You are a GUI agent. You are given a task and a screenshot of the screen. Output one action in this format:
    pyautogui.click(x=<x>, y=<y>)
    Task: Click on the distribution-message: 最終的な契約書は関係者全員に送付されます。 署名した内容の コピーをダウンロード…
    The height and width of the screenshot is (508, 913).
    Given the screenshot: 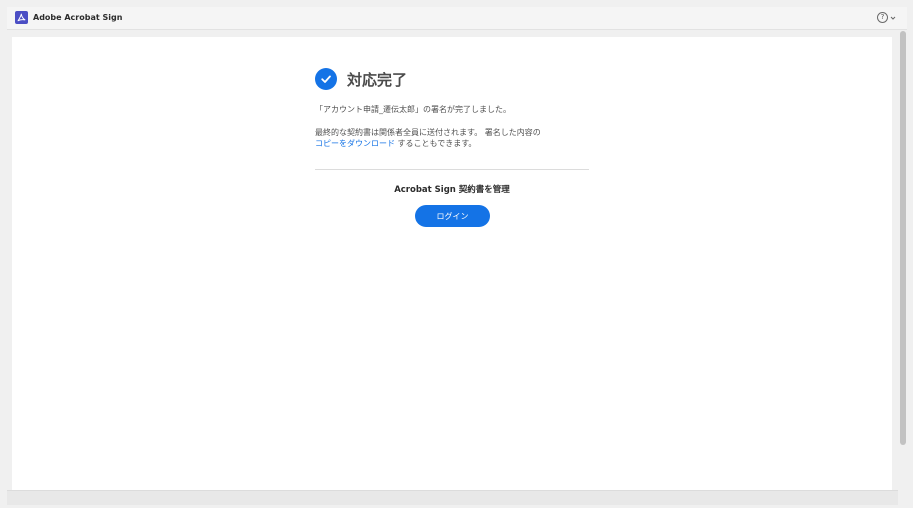 What is the action you would take?
    pyautogui.click(x=428, y=138)
    